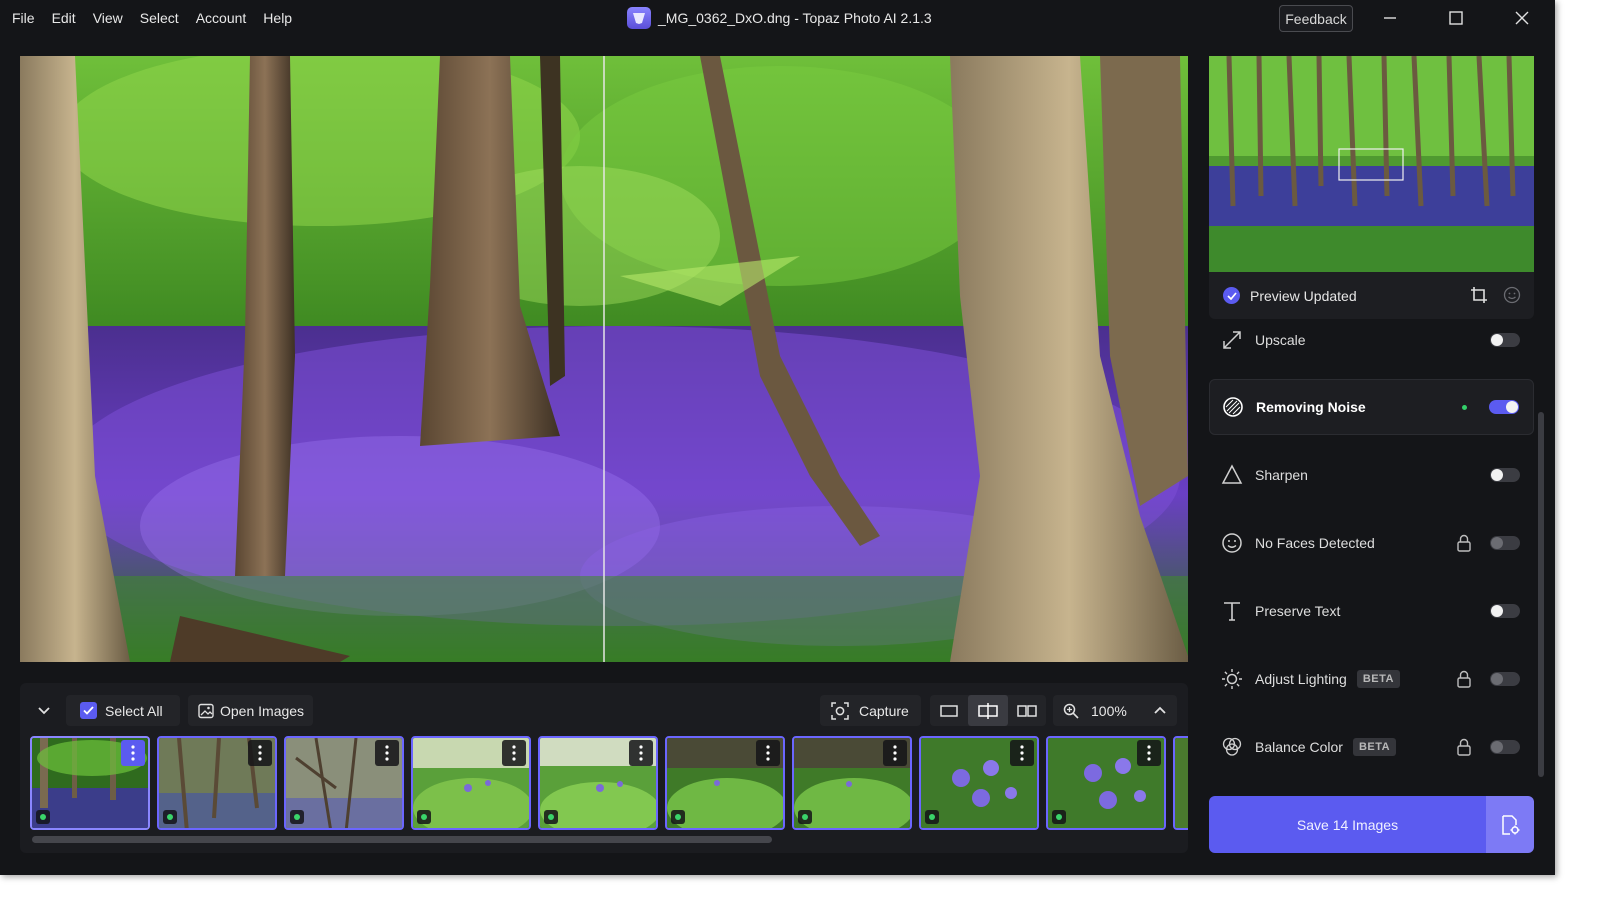 Image resolution: width=1615 pixels, height=915 pixels. Describe the element at coordinates (1390, 18) in the screenshot. I see `minimize-icon` at that location.